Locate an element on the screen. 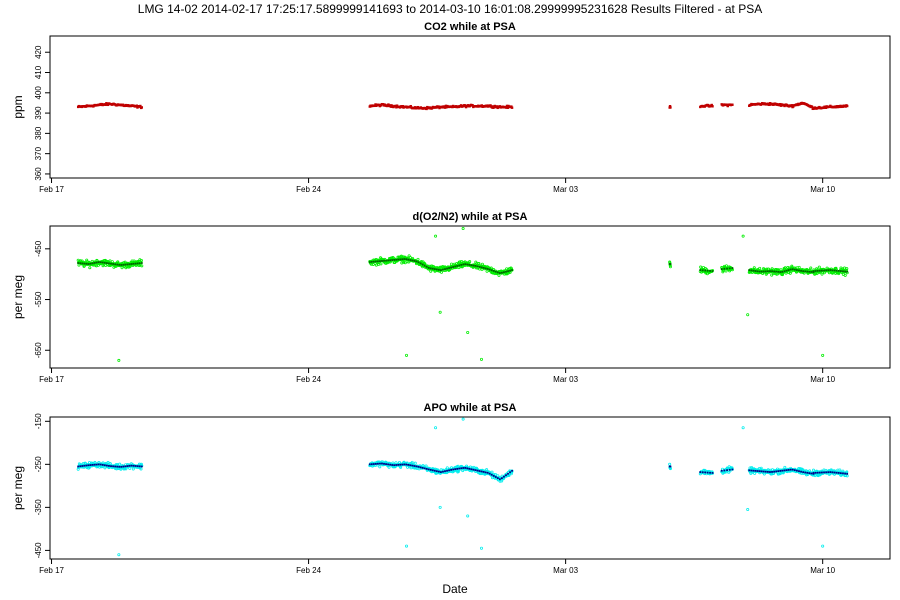 The image size is (900, 600). x-tick-label: Mar 10 is located at coordinates (822, 570).